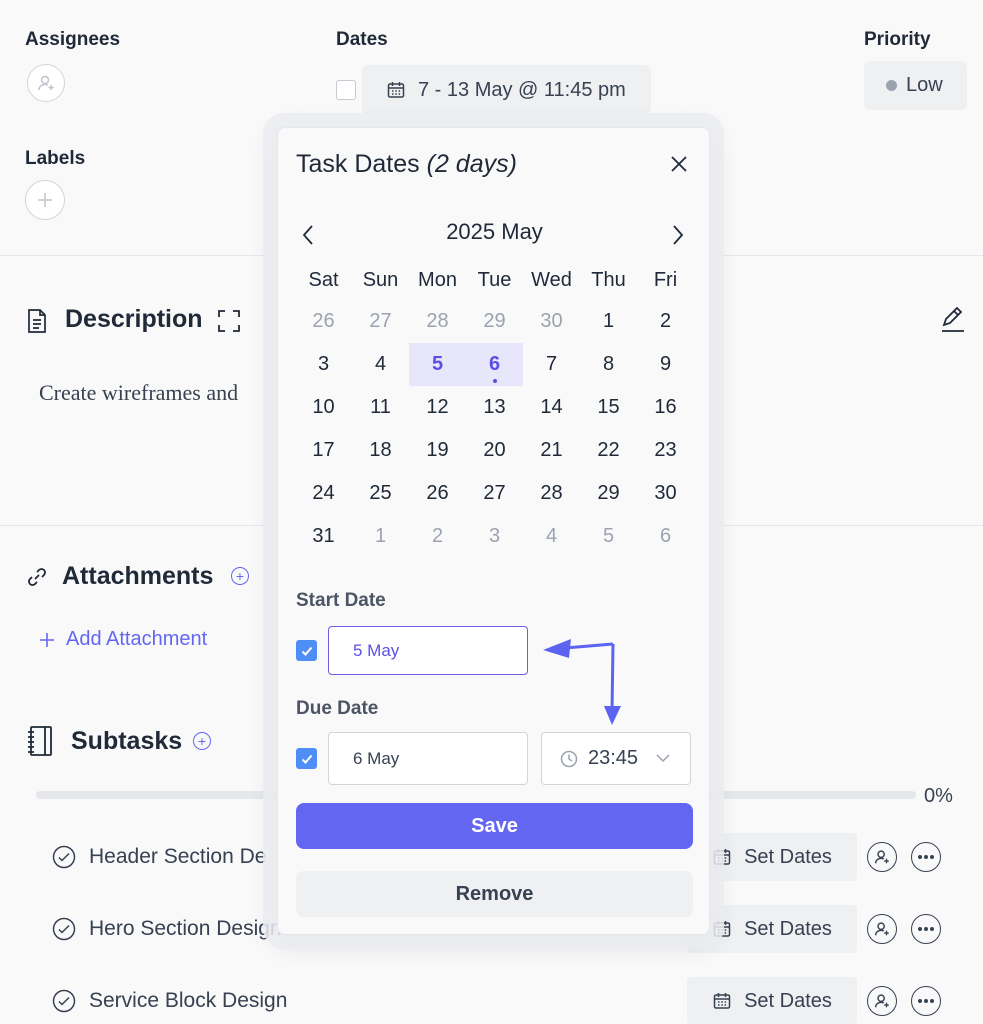 This screenshot has width=983, height=1024. What do you see at coordinates (551, 280) in the screenshot?
I see `weekday-label: Wed` at bounding box center [551, 280].